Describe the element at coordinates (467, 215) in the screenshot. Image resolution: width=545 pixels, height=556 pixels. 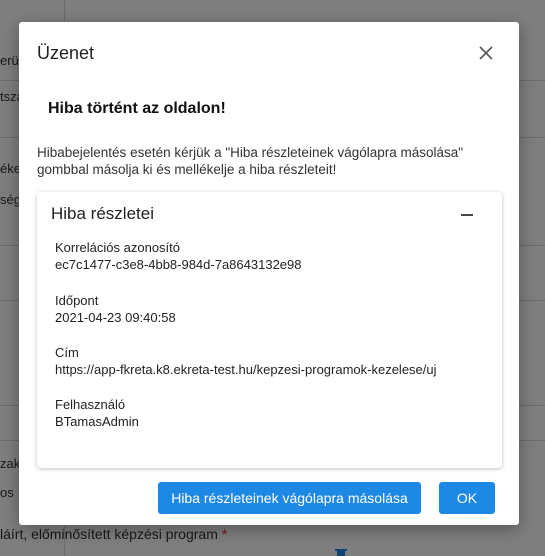
I see `minus-icon` at that location.